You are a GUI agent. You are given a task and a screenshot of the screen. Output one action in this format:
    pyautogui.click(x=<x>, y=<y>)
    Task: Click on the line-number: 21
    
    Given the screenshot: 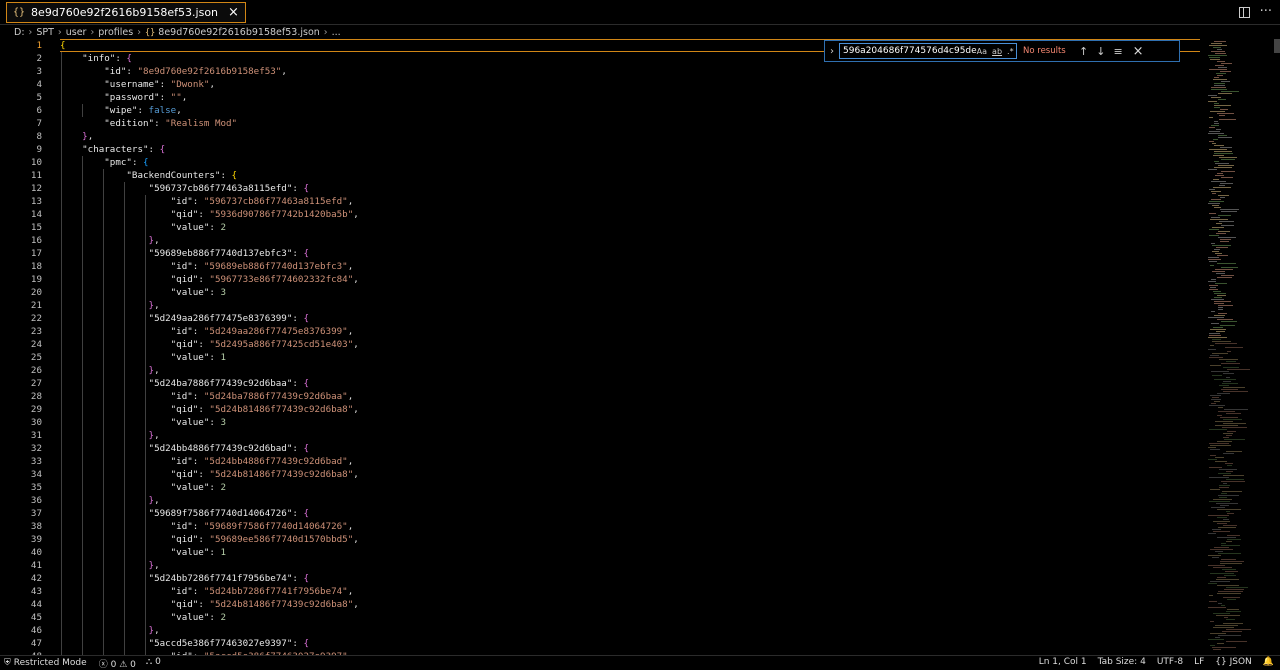 What is the action you would take?
    pyautogui.click(x=36, y=305)
    